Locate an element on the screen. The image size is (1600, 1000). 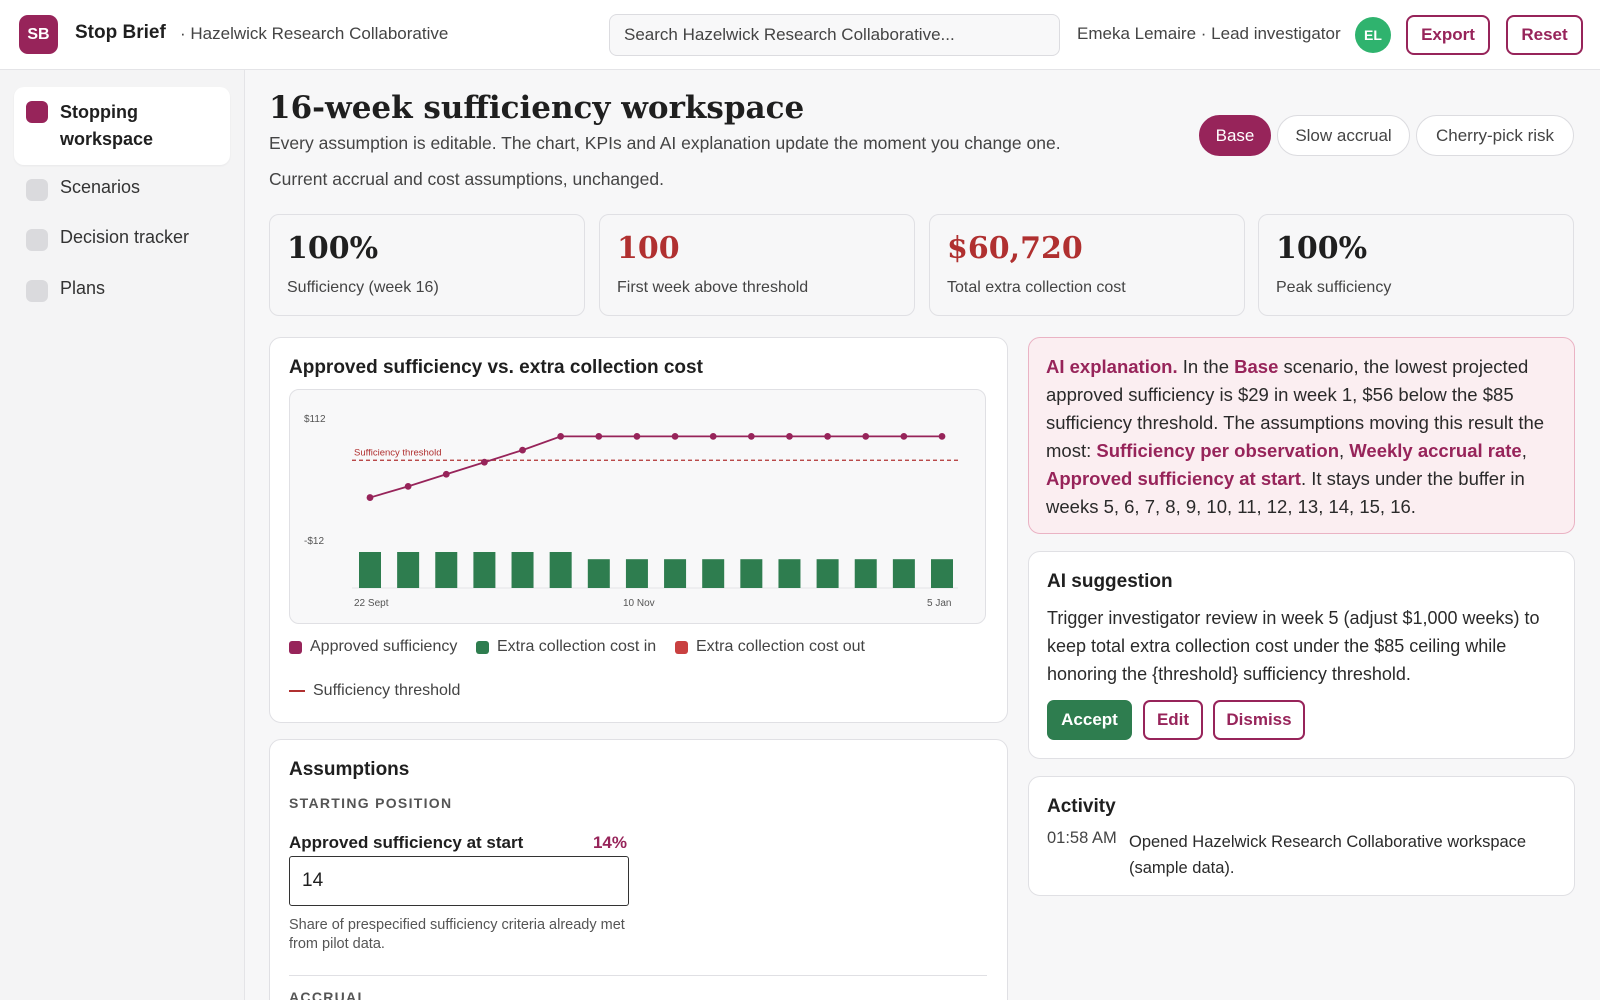
dismiss-button: Dismiss is located at coordinates (1259, 720).